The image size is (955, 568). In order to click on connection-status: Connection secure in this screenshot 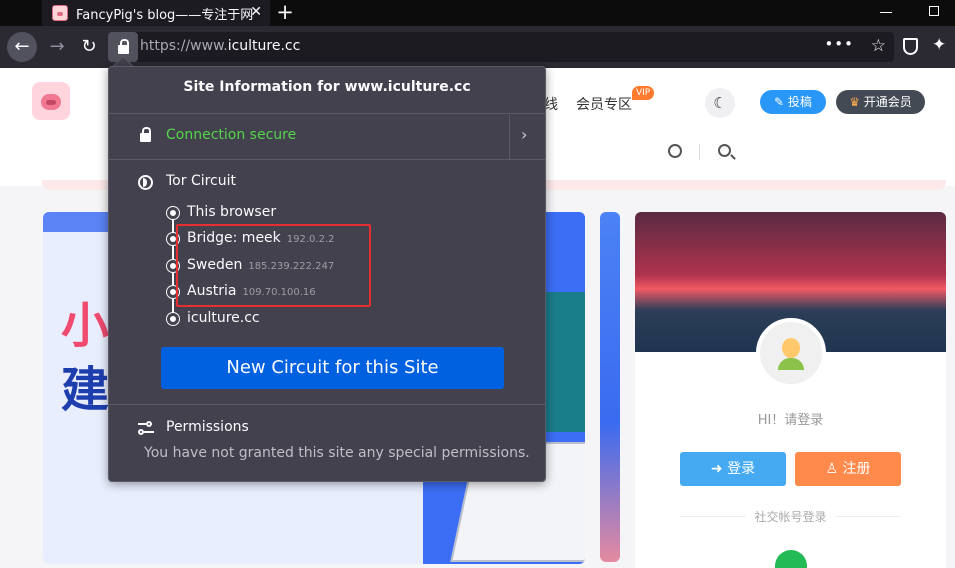, I will do `click(231, 135)`.